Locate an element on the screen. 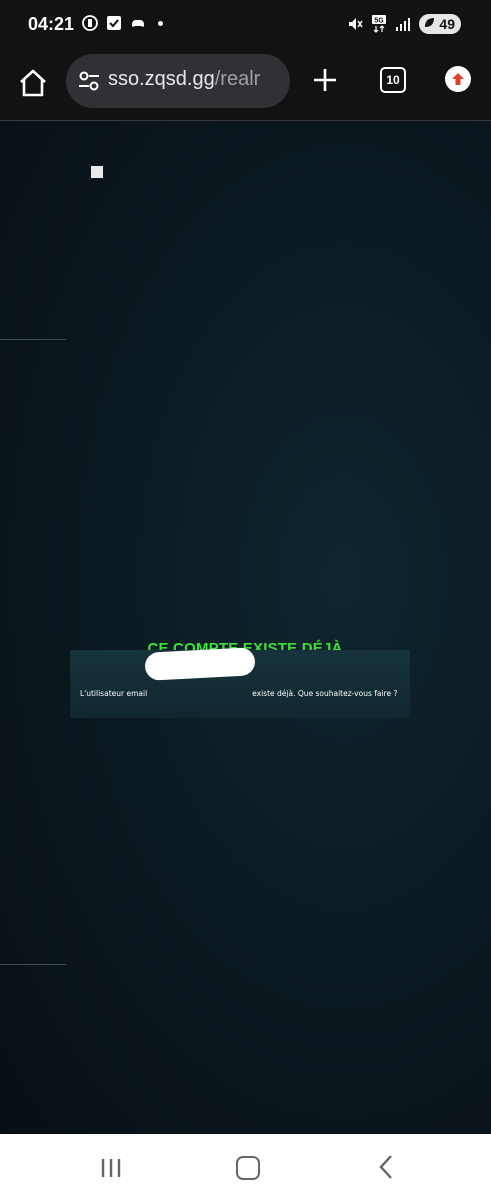 This screenshot has width=491, height=1200. more-notifications-dot is located at coordinates (160, 23).